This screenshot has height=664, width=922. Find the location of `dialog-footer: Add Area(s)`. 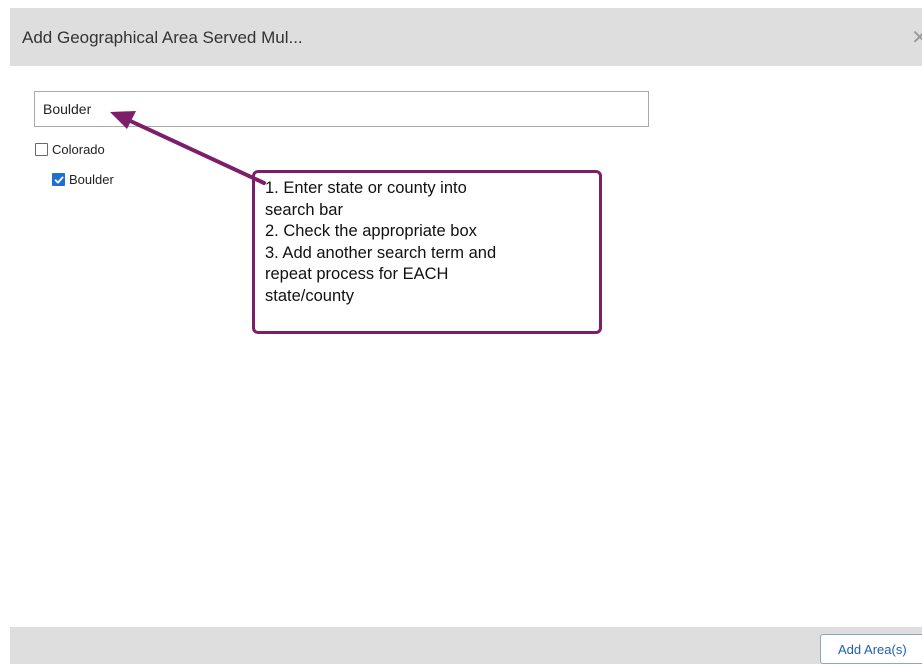

dialog-footer: Add Area(s) is located at coordinates (466, 645).